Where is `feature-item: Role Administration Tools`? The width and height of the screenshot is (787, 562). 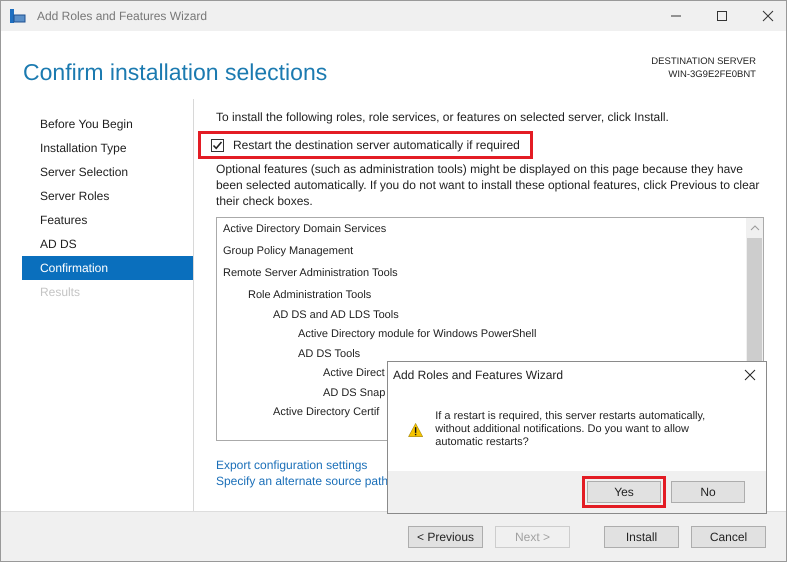 feature-item: Role Administration Tools is located at coordinates (309, 295).